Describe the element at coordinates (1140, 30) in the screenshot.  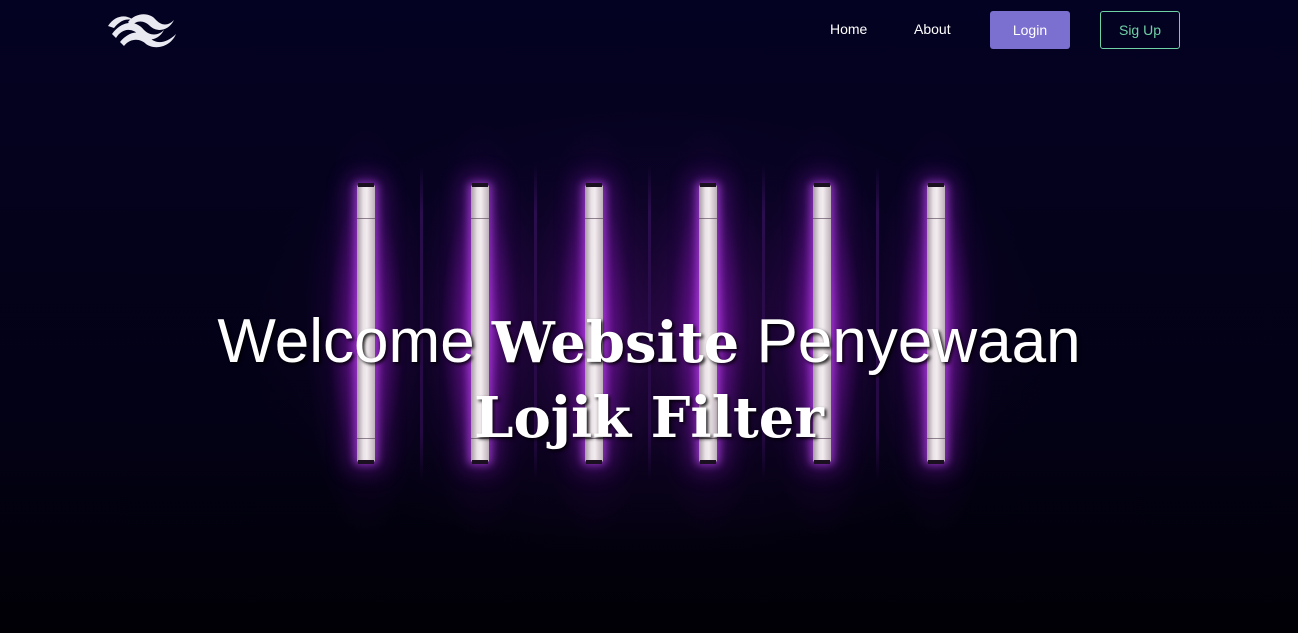
I see `signup-button: Sig Up` at that location.